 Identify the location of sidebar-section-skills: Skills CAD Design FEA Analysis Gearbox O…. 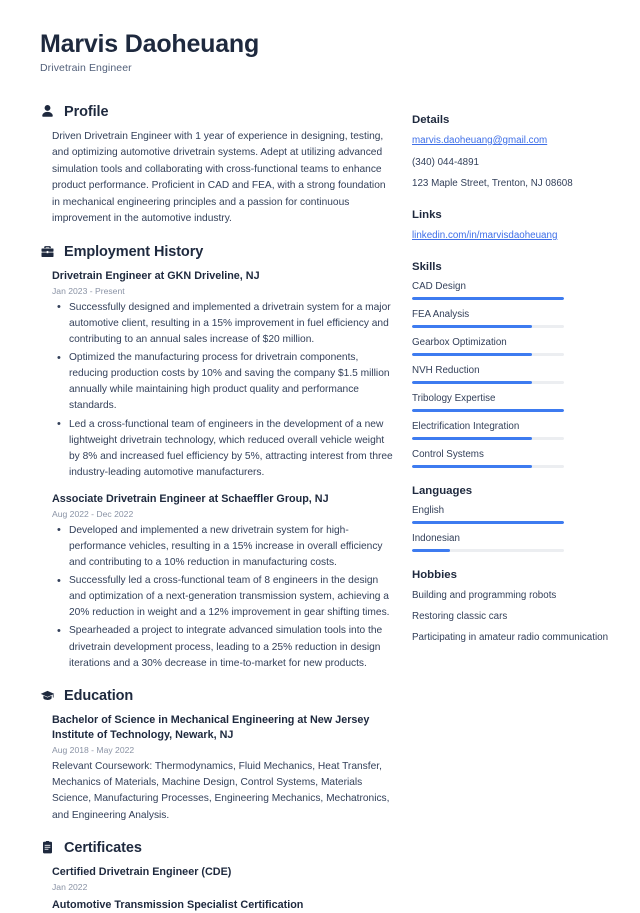
(512, 364).